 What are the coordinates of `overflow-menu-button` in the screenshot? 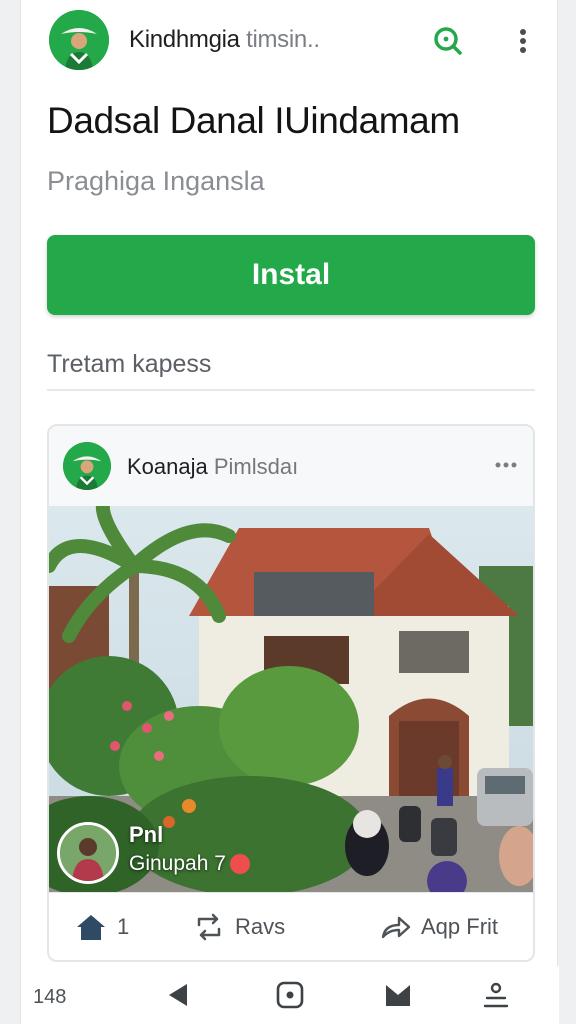 It's located at (523, 41).